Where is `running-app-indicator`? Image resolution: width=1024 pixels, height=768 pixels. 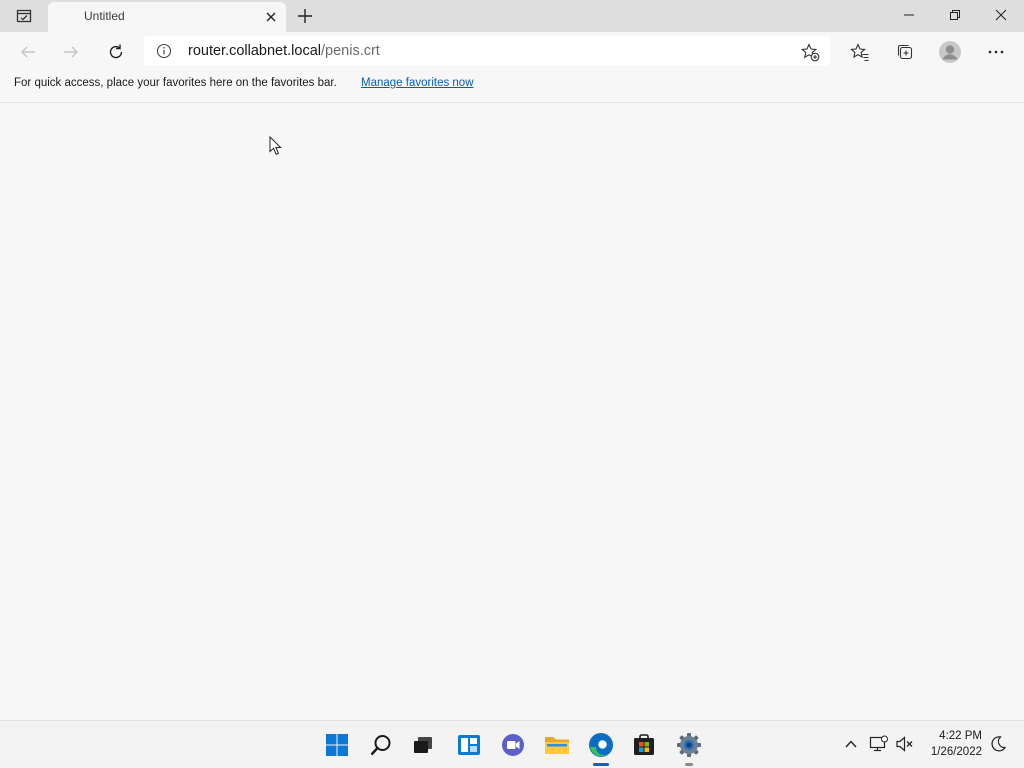 running-app-indicator is located at coordinates (689, 764).